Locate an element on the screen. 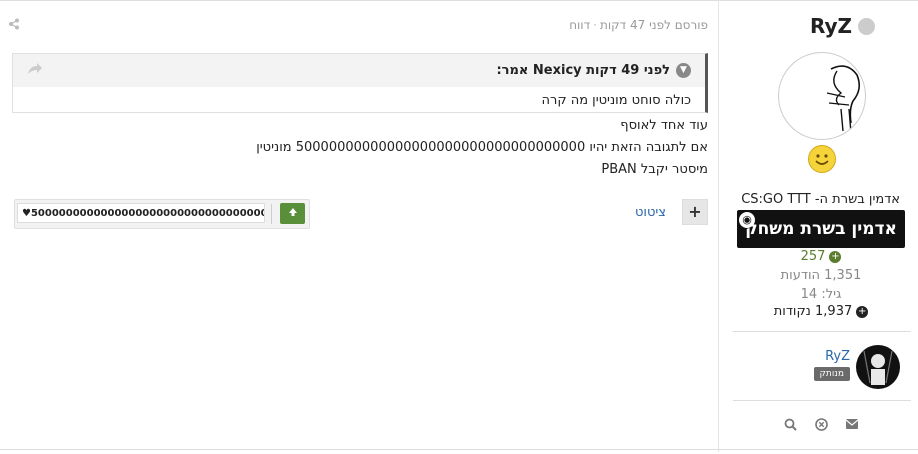 The image size is (918, 454). group-badge-label: אדמין בשרת משחק is located at coordinates (821, 229).